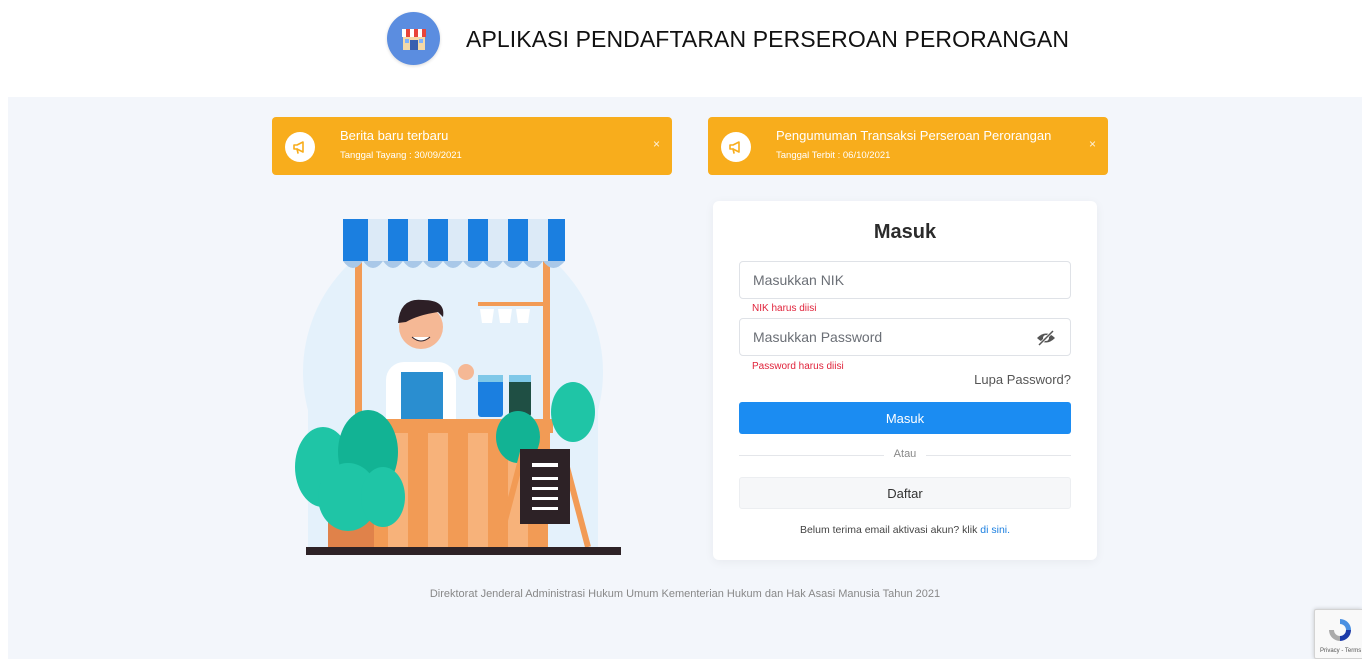 The image size is (1362, 659). I want to click on password-input, so click(905, 337).